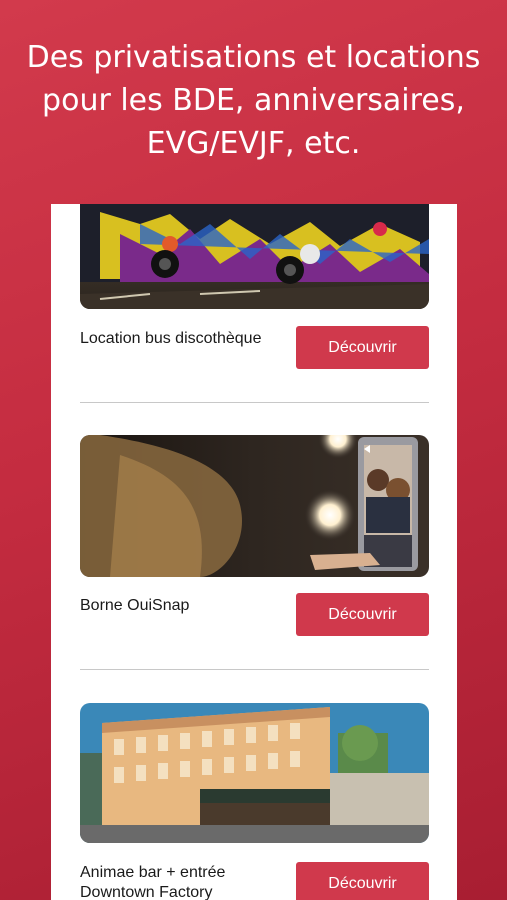 The width and height of the screenshot is (507, 900). Describe the element at coordinates (253, 57) in the screenshot. I see `headline-line-1: Des privatisations et locations` at that location.